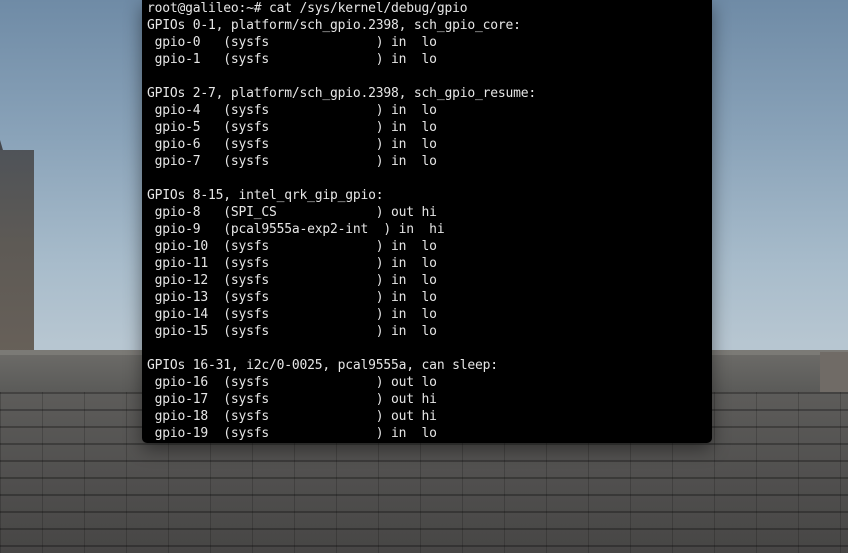 This screenshot has width=848, height=553. What do you see at coordinates (292, 110) in the screenshot?
I see `terminal-line: gpio-4 (sysfs ) in lo` at bounding box center [292, 110].